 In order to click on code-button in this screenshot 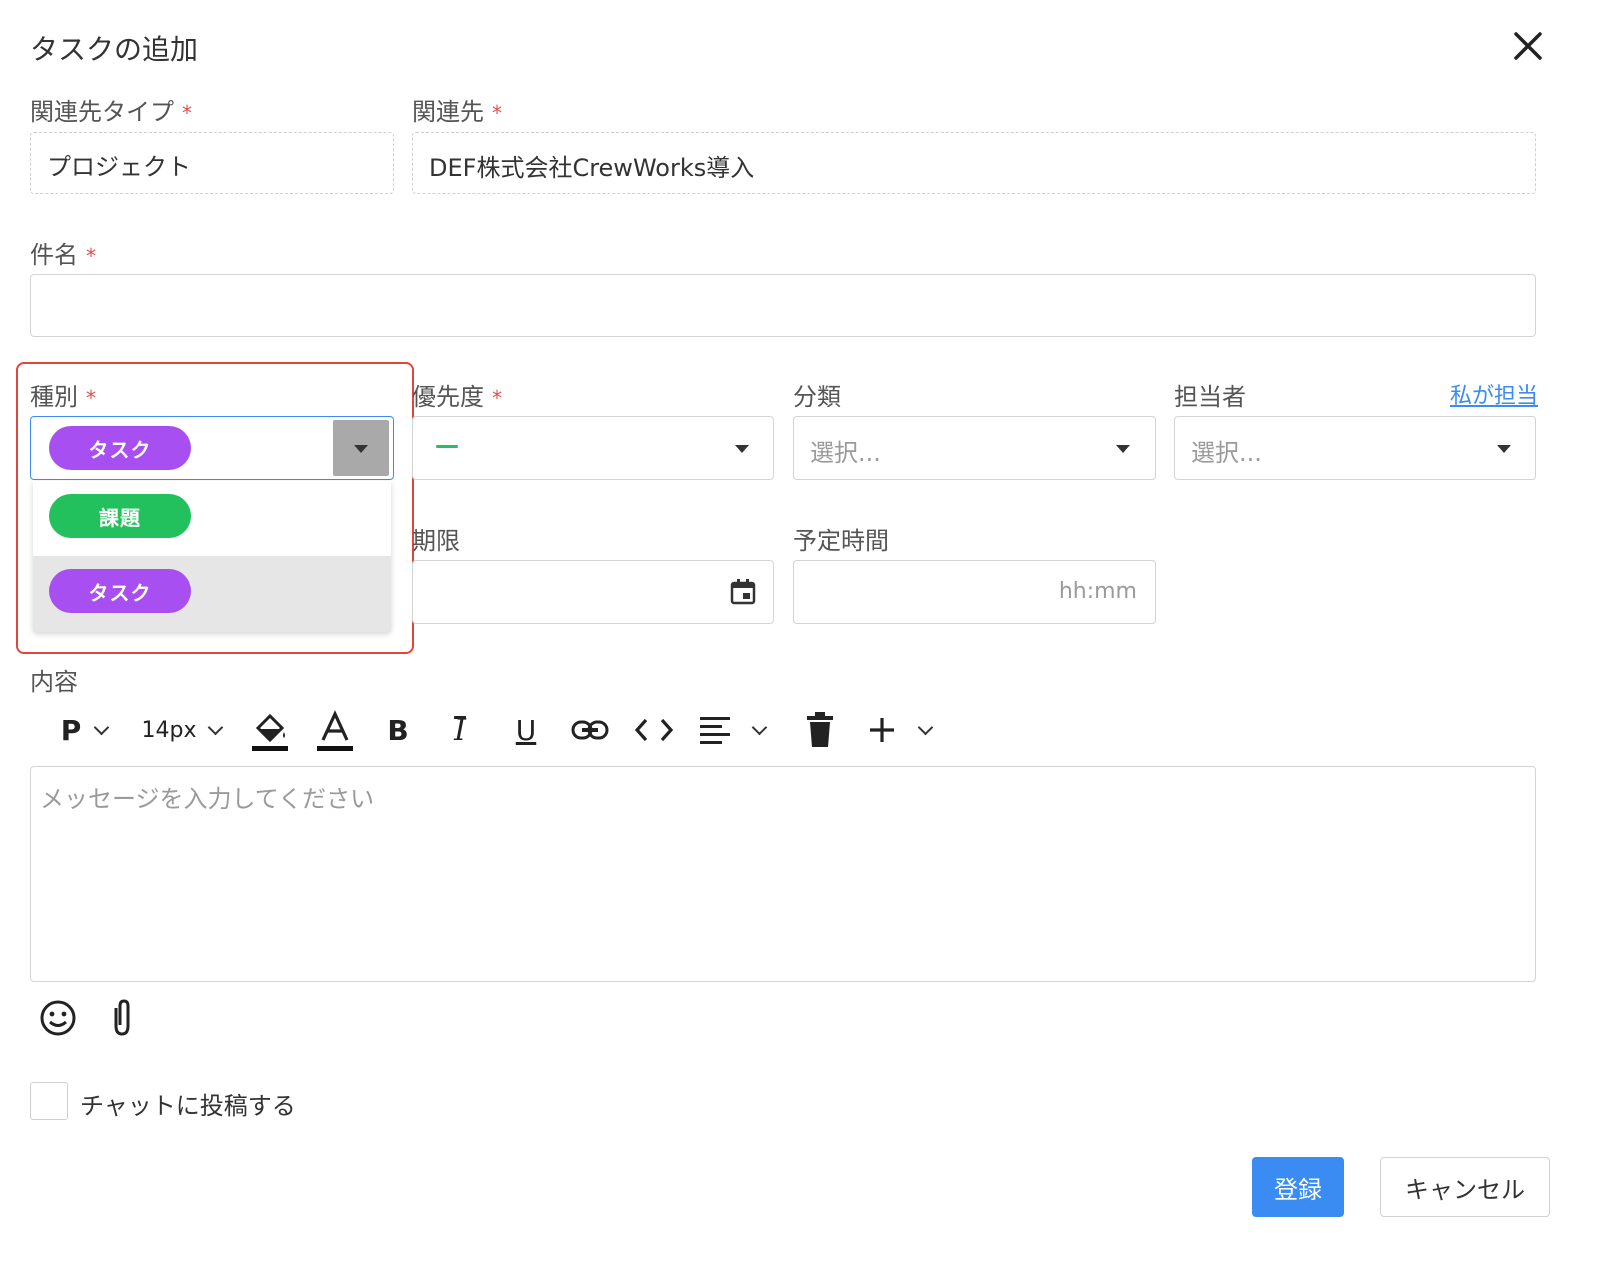, I will do `click(654, 730)`.